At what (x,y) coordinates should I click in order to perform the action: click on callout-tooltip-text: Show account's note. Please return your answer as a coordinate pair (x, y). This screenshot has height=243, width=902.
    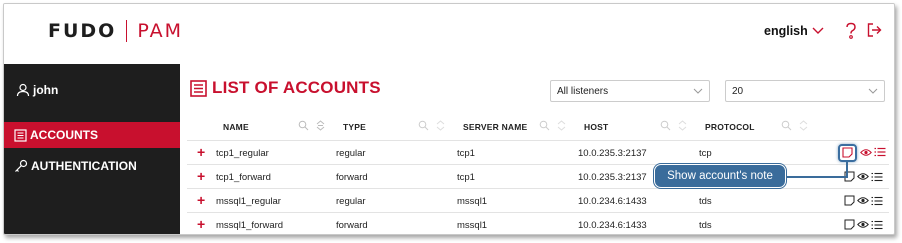
    Looking at the image, I should click on (720, 176).